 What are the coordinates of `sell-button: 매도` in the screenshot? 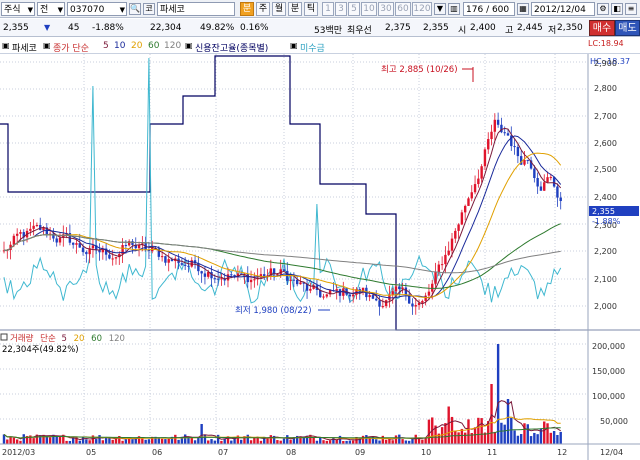 It's located at (627, 28).